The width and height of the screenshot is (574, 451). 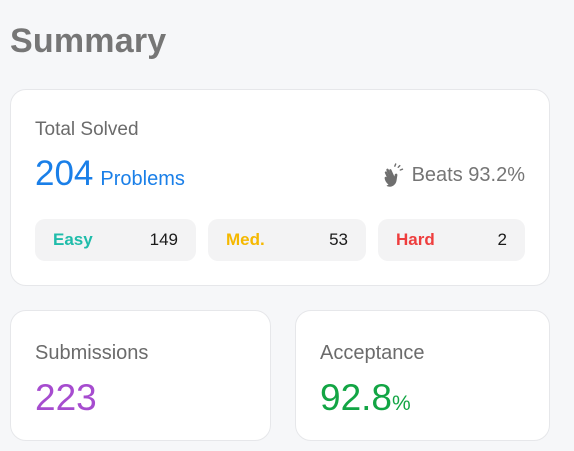 What do you see at coordinates (87, 129) in the screenshot?
I see `total-solved-label: Total Solved` at bounding box center [87, 129].